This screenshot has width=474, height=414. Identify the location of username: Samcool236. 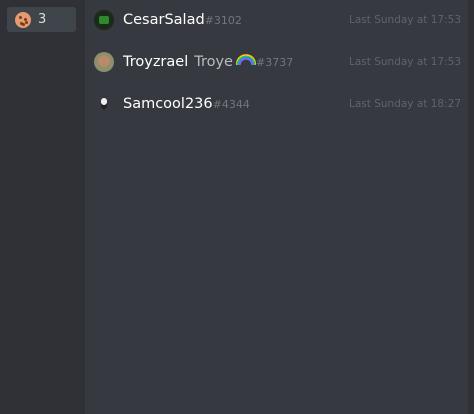
(168, 104).